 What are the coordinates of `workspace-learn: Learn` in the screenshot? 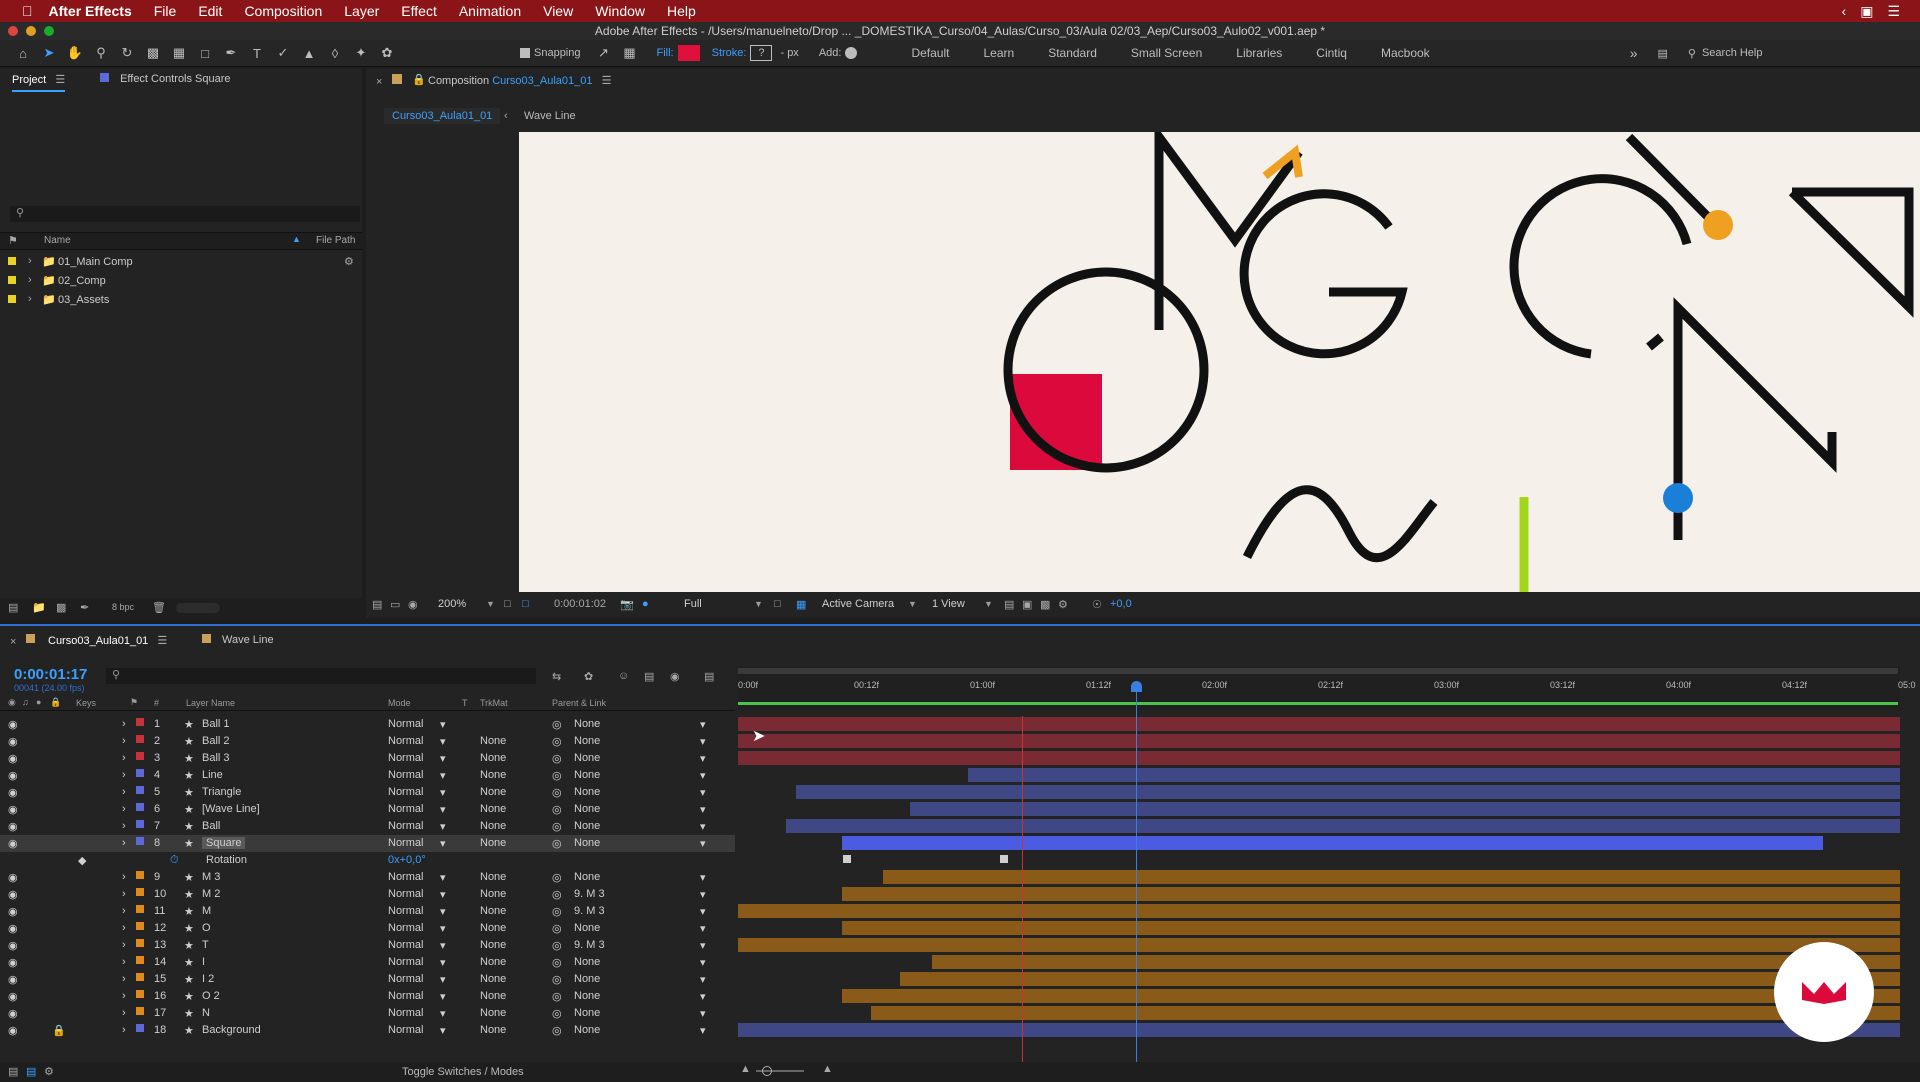 It's located at (998, 53).